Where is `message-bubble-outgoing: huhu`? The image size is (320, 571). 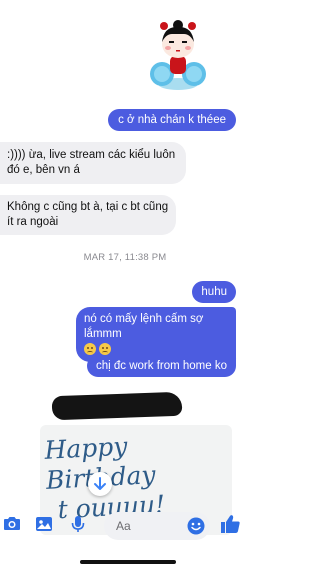
message-bubble-outgoing: huhu is located at coordinates (214, 292).